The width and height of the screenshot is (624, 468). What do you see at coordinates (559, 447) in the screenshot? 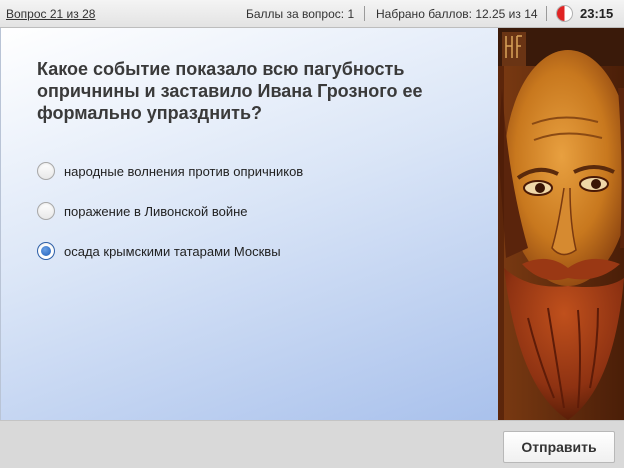
I see `submit-button: Отправить` at bounding box center [559, 447].